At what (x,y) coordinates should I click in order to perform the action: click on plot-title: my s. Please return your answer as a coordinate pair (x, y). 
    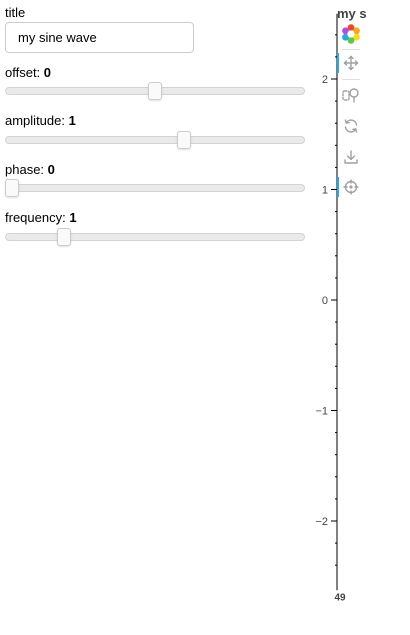
    Looking at the image, I should click on (352, 13).